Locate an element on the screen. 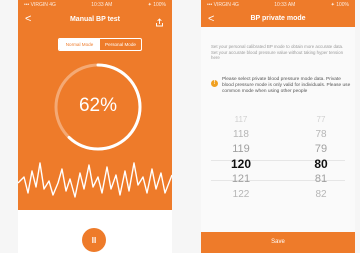 This screenshot has width=360, height=253. personal-mode-tab: Personal Mode is located at coordinates (120, 44).